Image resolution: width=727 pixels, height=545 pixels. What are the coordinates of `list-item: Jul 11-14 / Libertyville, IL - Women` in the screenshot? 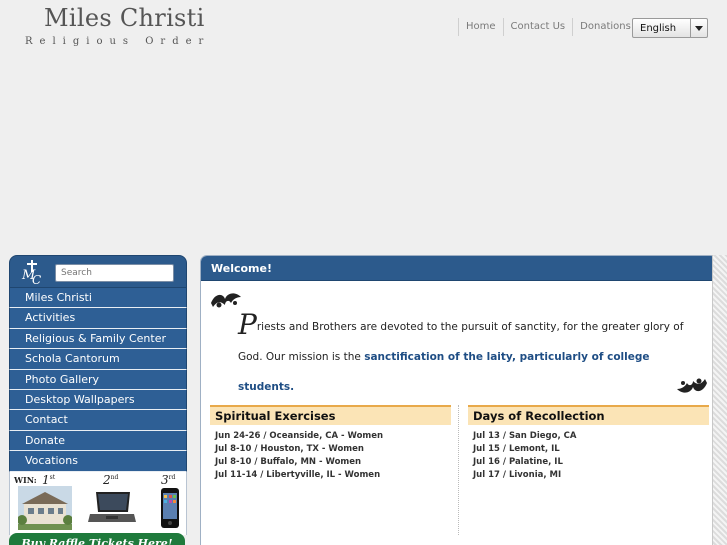 It's located at (333, 475).